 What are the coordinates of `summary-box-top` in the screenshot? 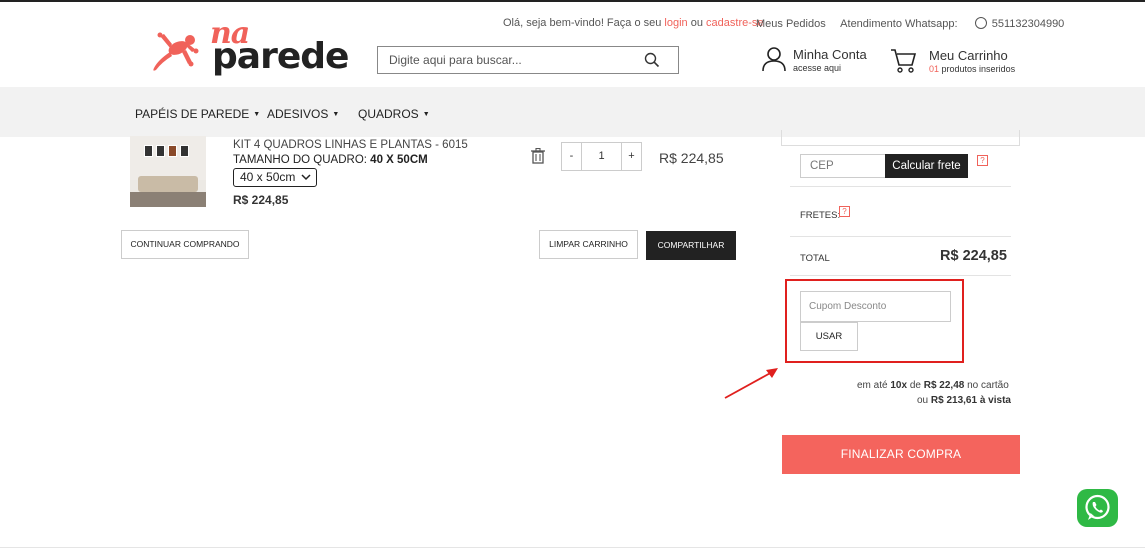 It's located at (900, 138).